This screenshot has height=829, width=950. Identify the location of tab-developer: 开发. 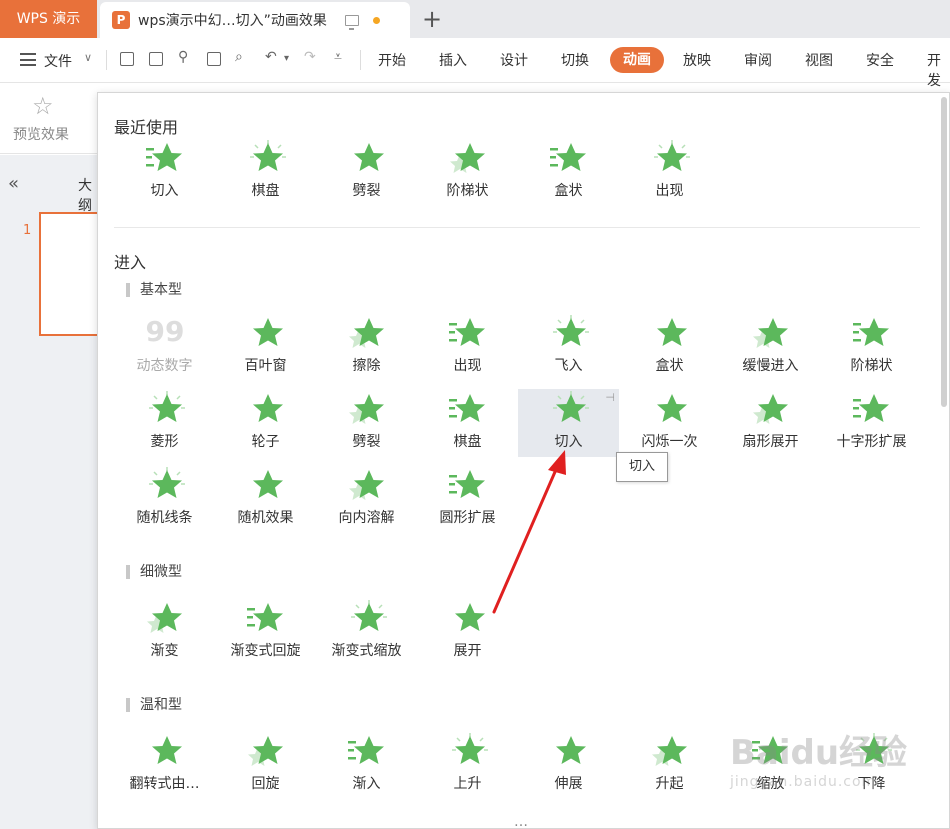
(938, 70).